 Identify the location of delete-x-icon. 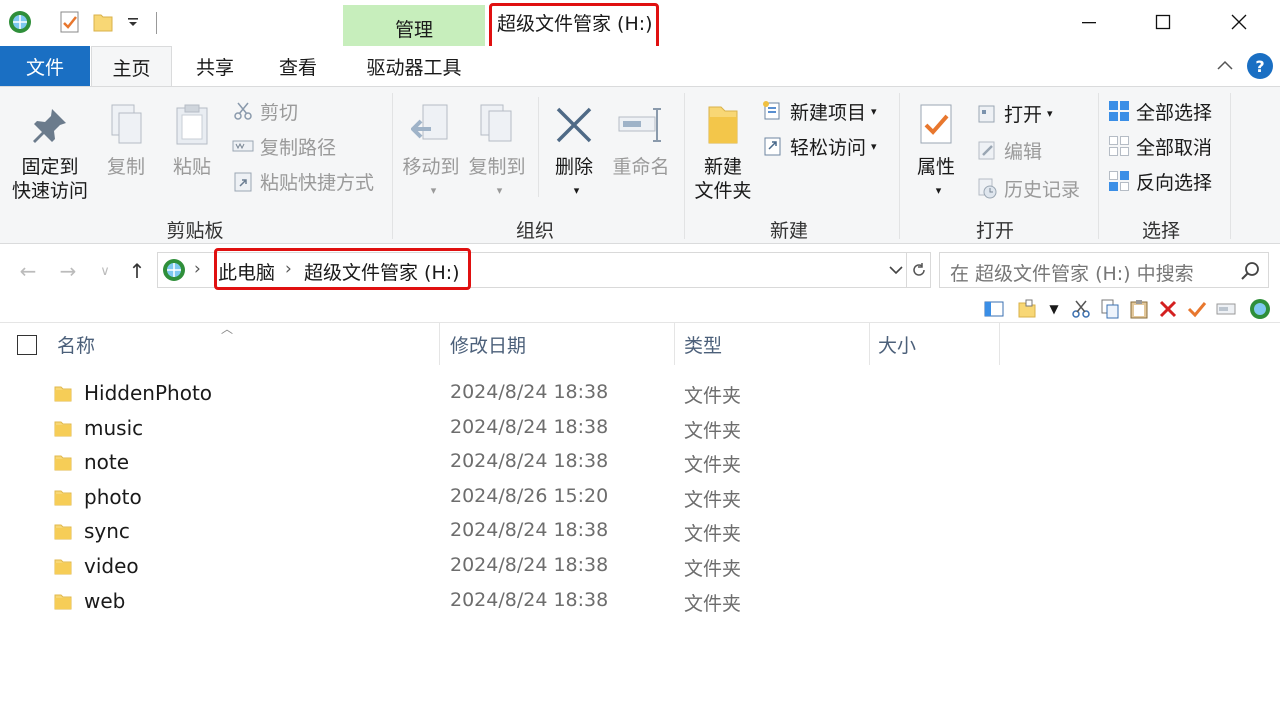
(1168, 309).